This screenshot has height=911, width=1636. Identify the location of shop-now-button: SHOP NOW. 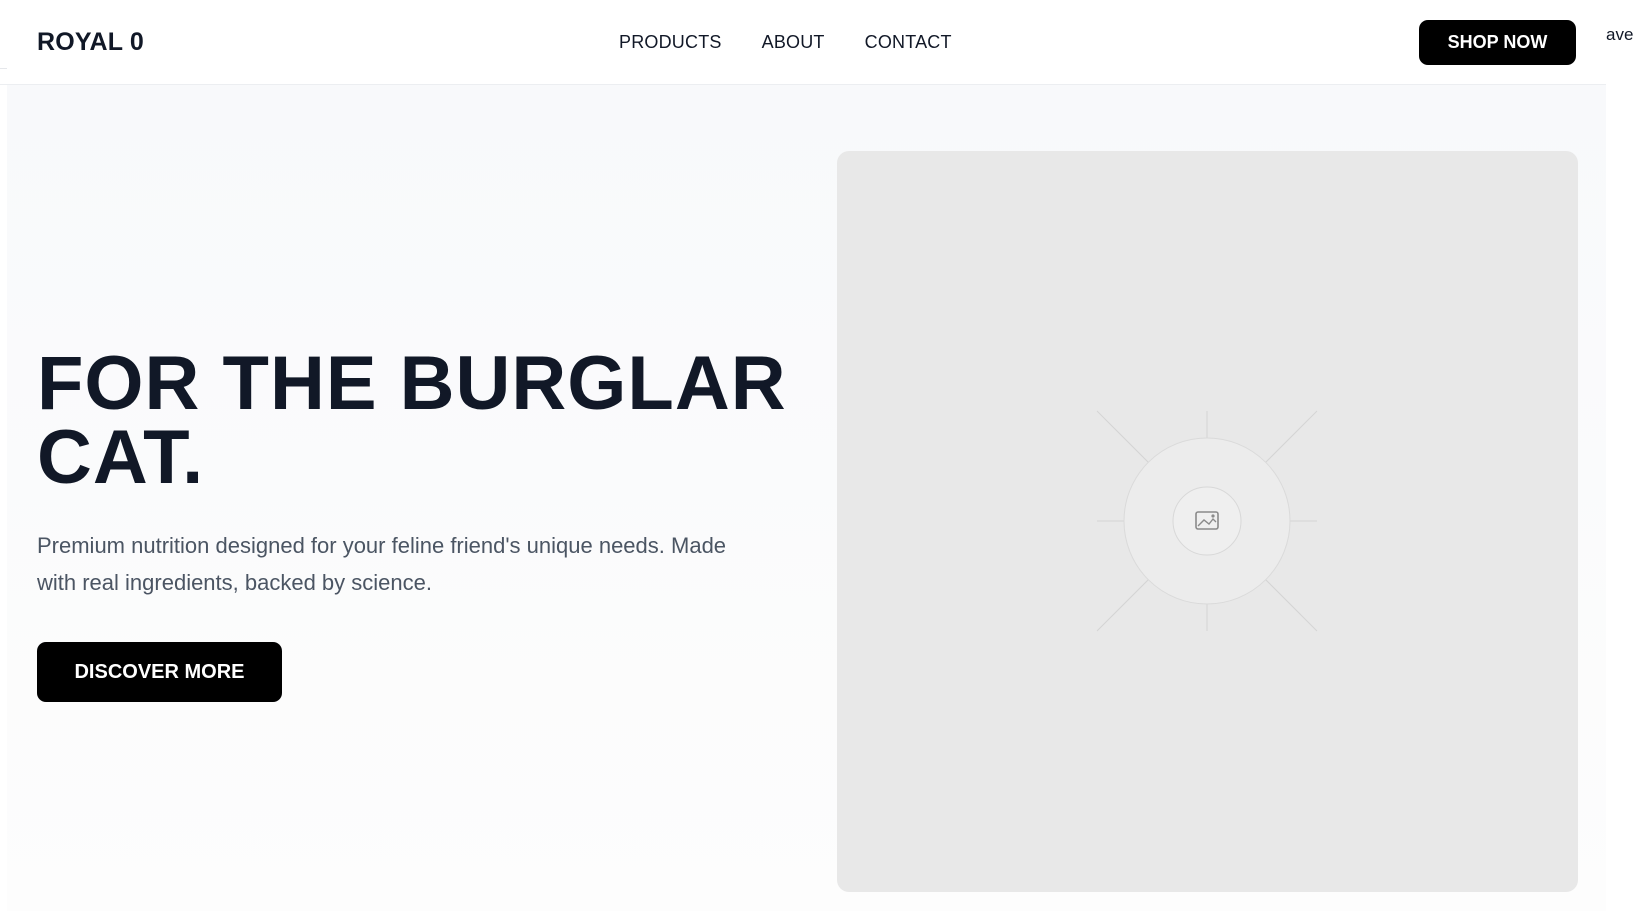
(1497, 42).